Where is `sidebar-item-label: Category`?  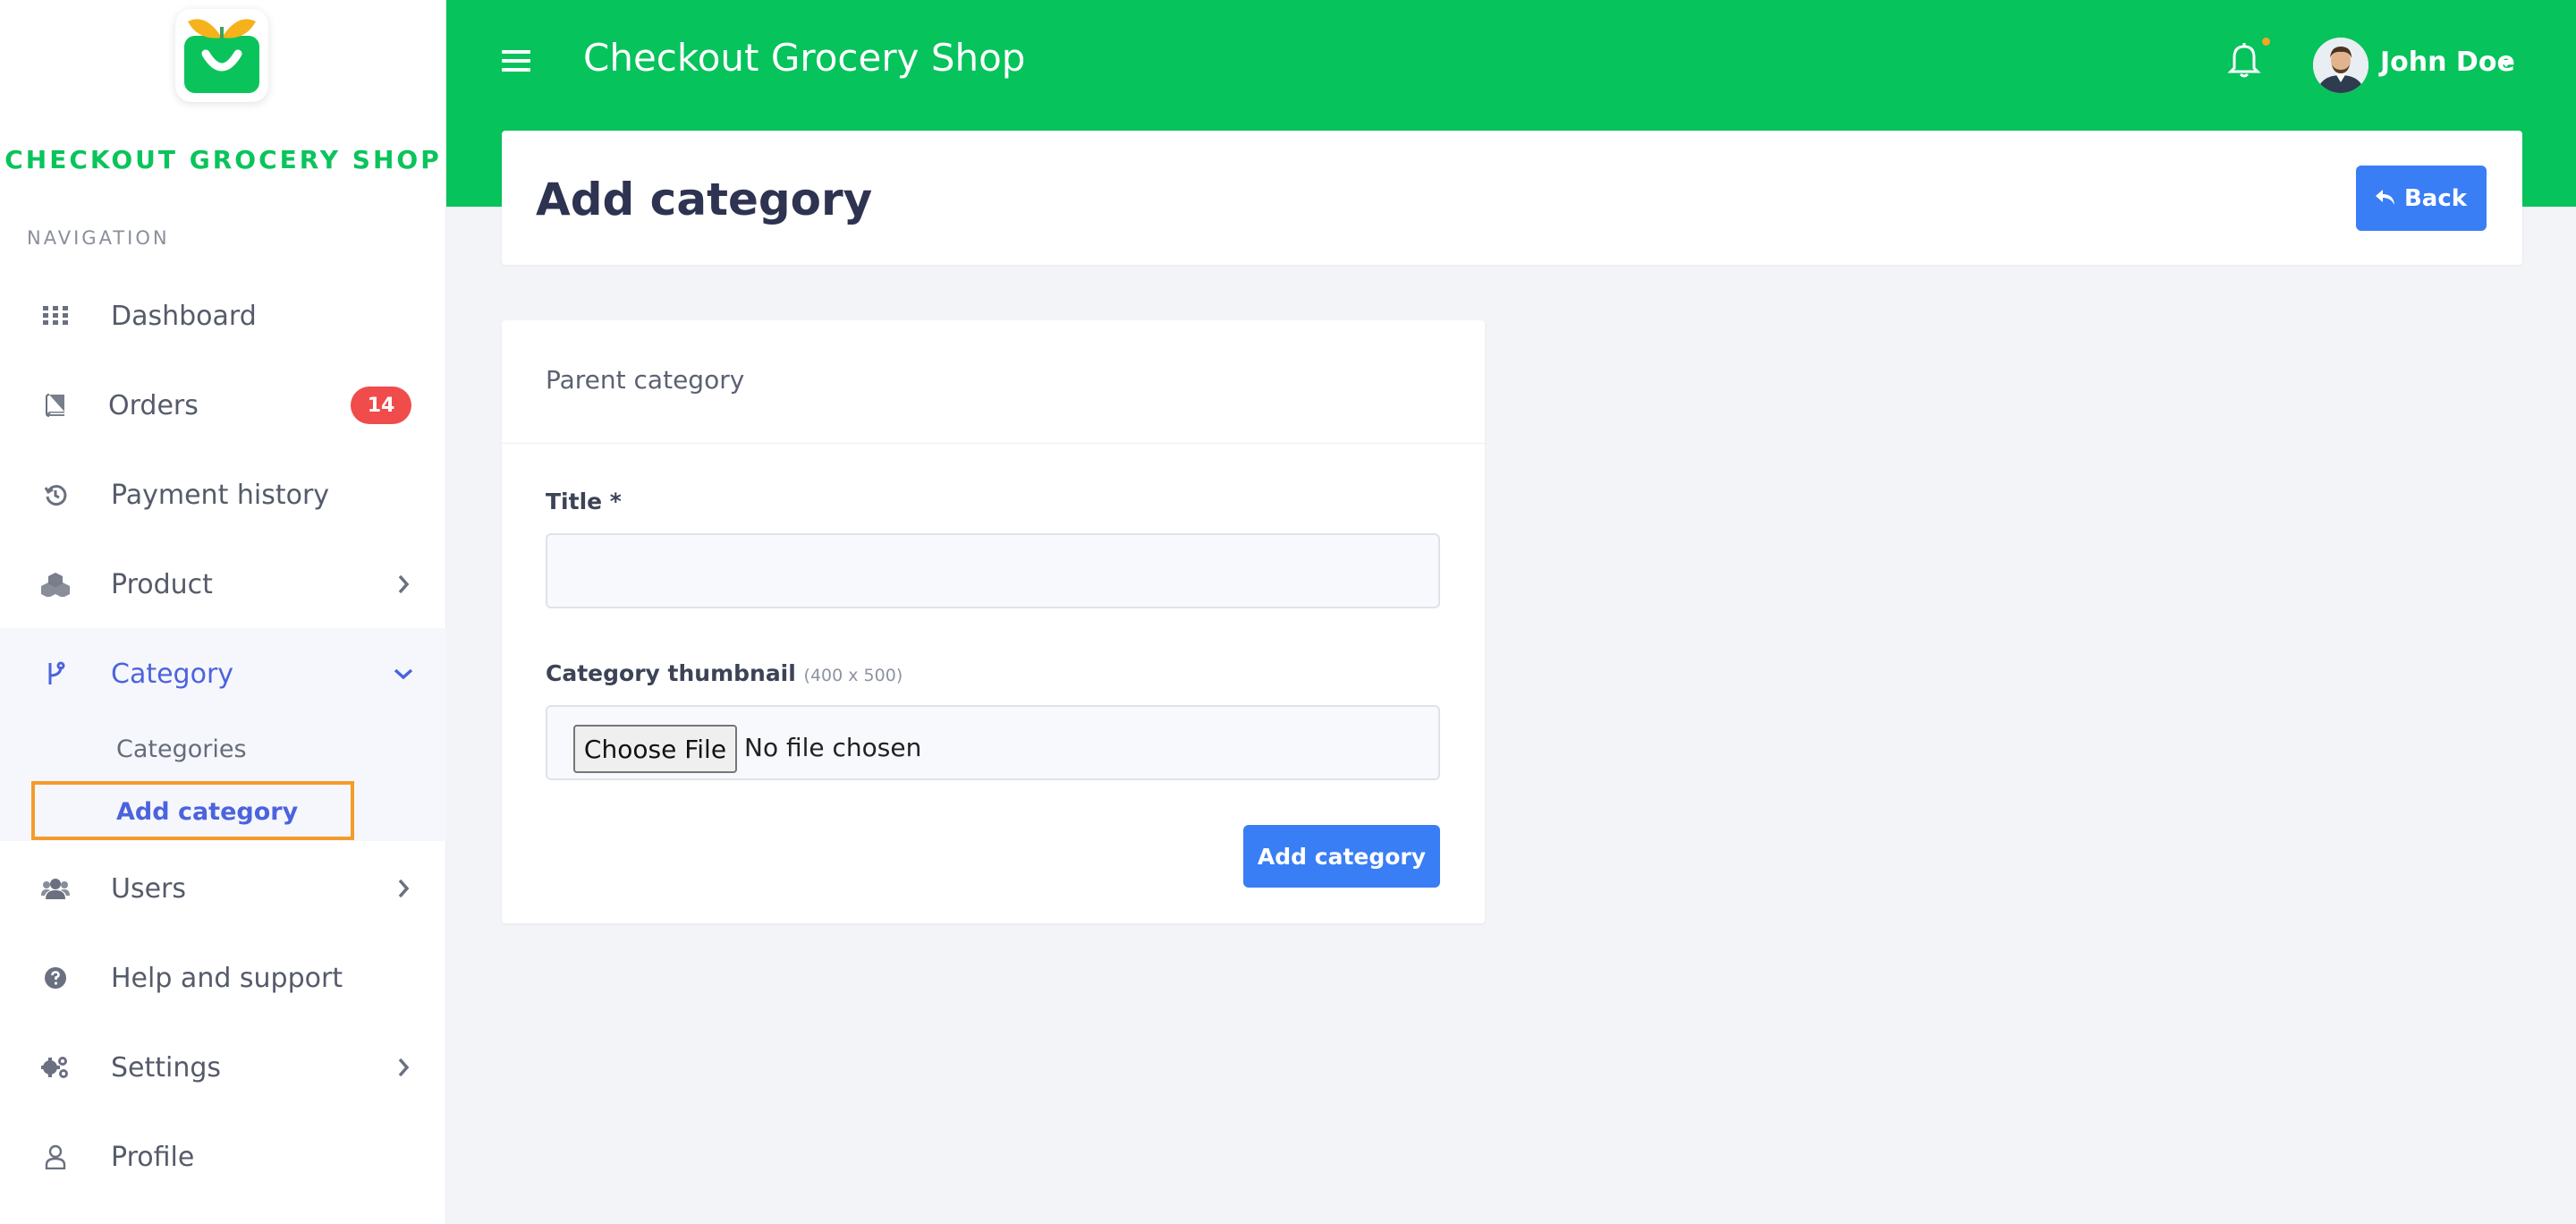 sidebar-item-label: Category is located at coordinates (172, 674).